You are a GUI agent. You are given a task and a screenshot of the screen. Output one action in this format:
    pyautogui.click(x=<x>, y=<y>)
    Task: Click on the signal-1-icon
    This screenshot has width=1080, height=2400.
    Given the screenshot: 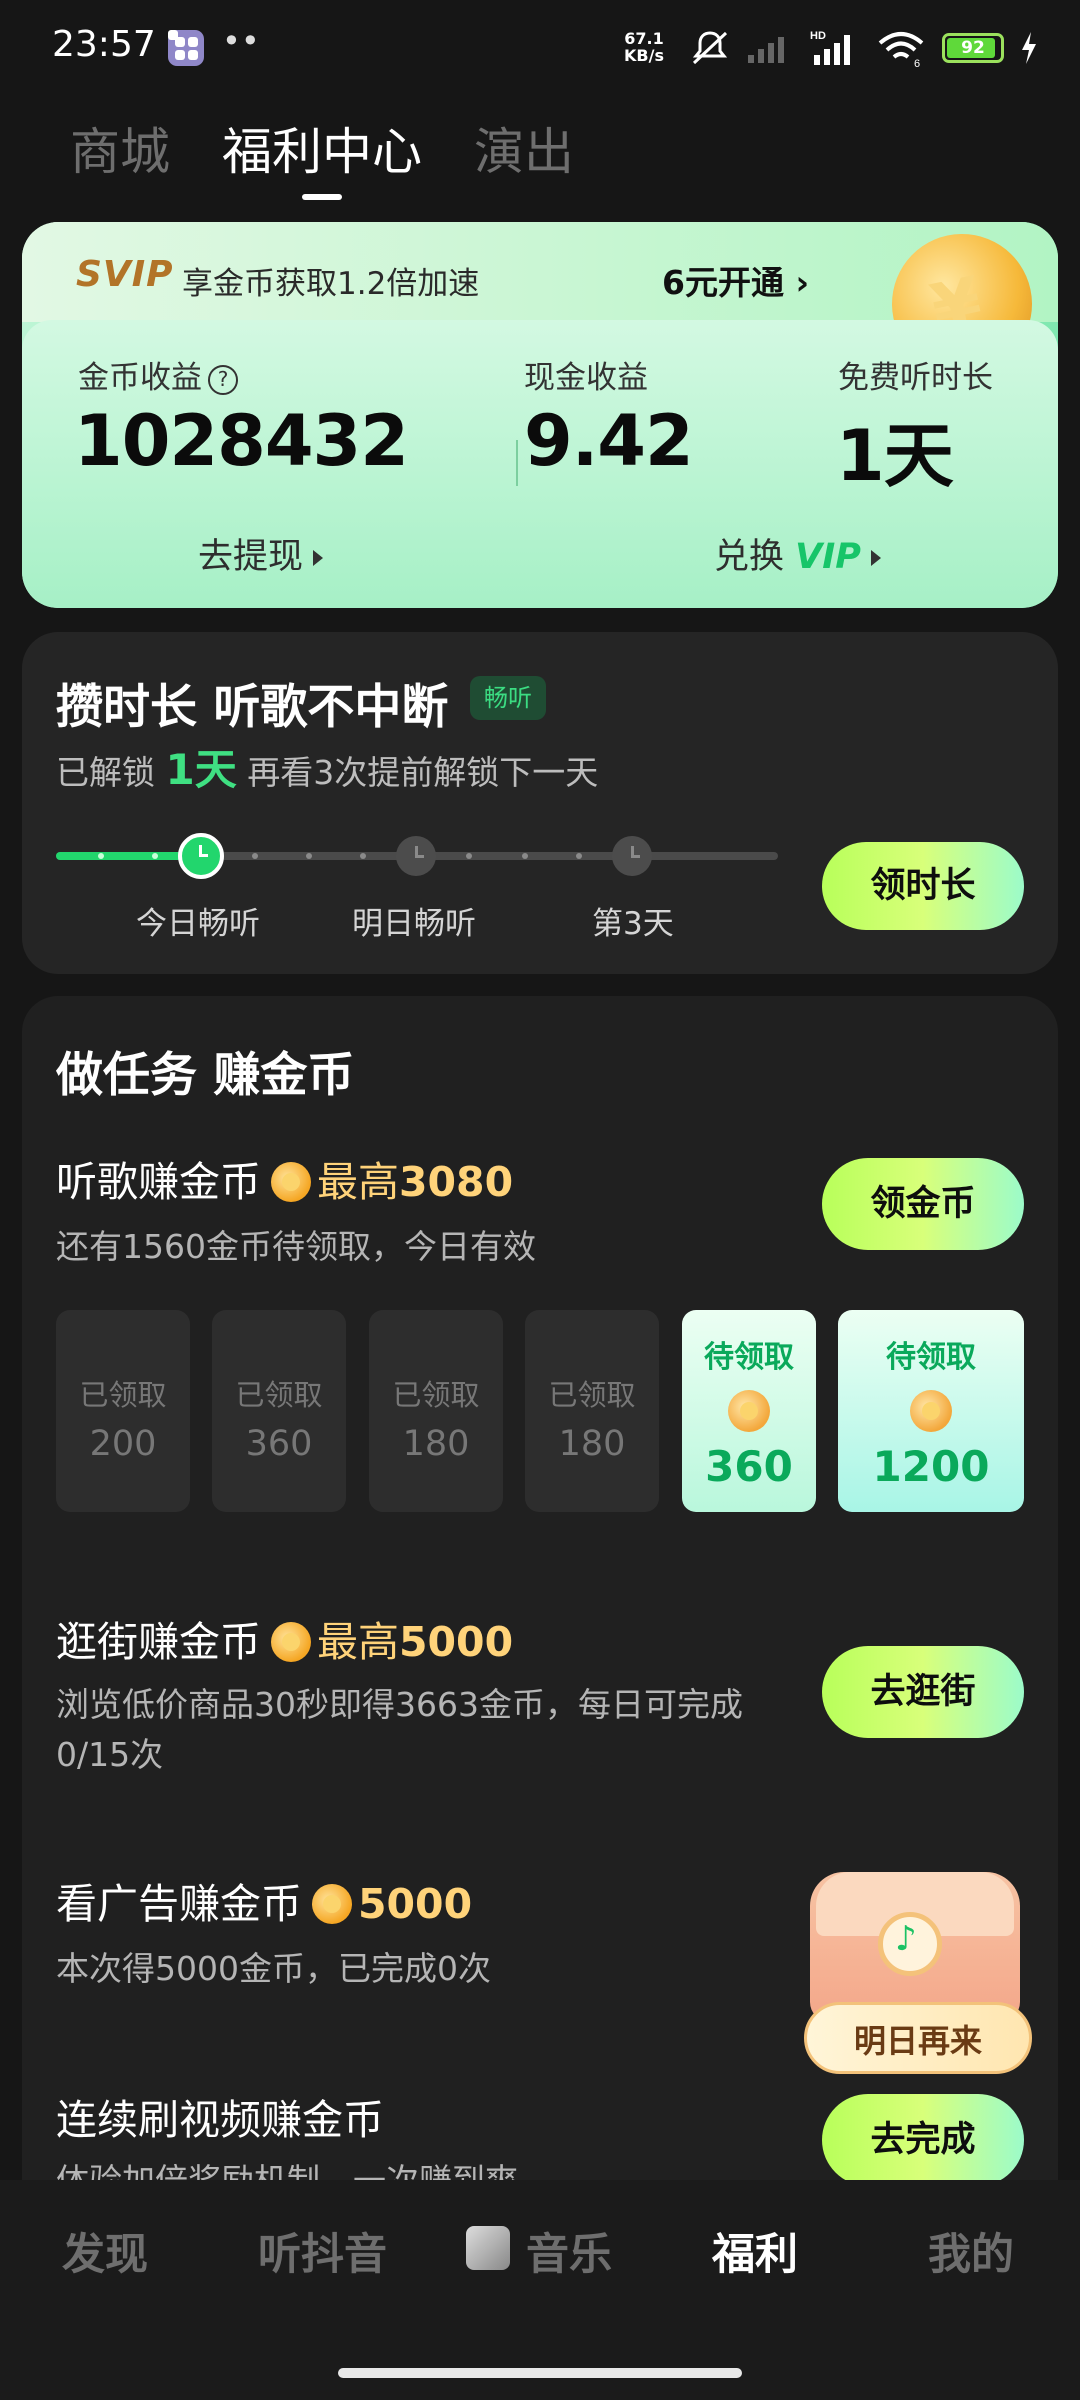 What is the action you would take?
    pyautogui.click(x=766, y=50)
    